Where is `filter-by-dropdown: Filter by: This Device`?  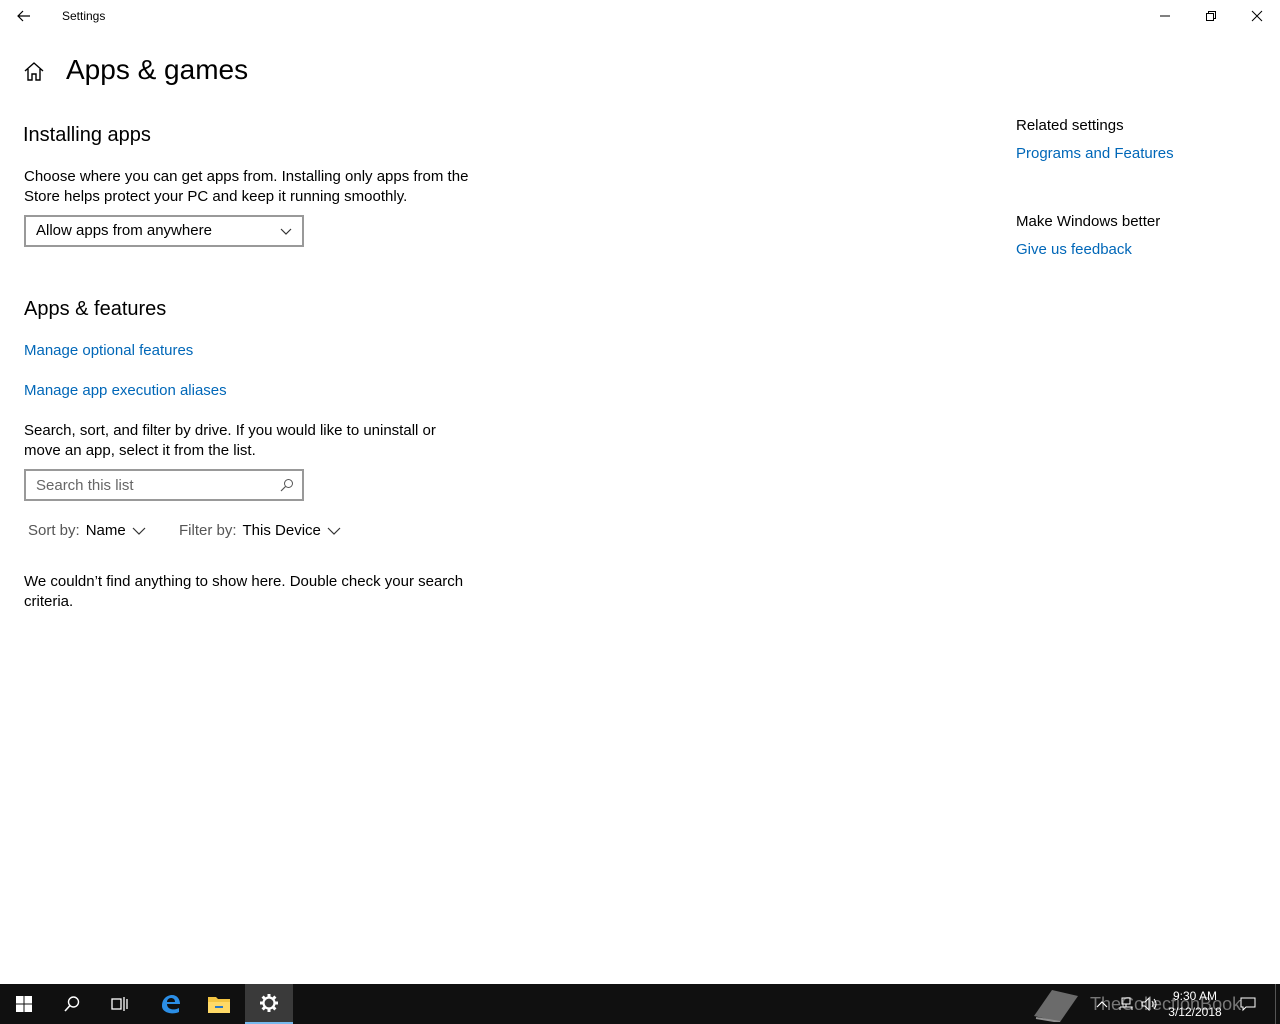 filter-by-dropdown: Filter by: This Device is located at coordinates (260, 530).